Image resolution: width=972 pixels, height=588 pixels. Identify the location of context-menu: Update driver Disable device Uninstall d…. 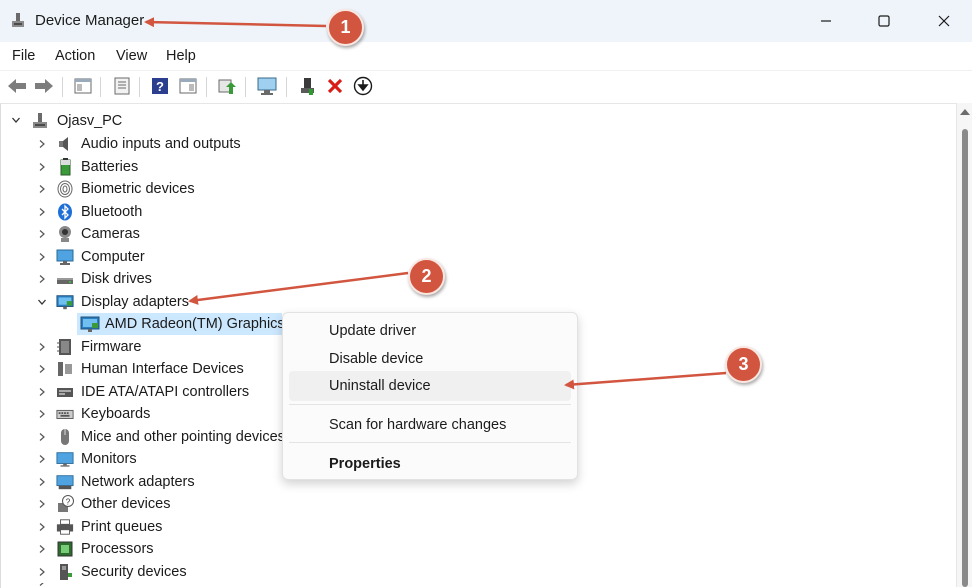
(430, 396).